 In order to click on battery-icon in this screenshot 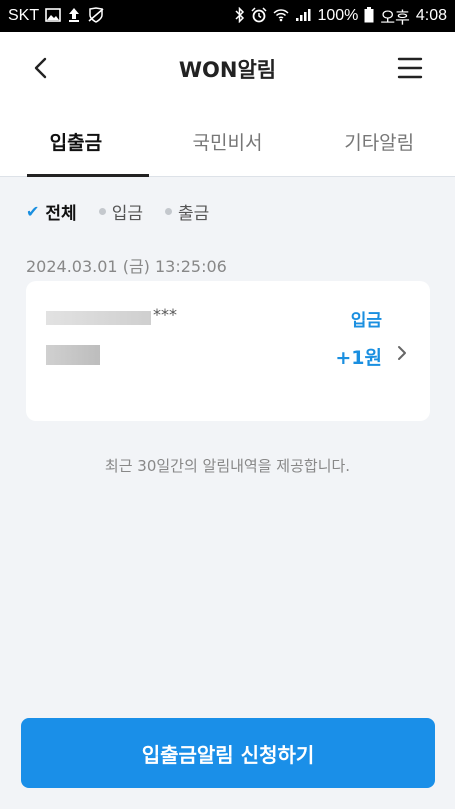, I will do `click(369, 16)`.